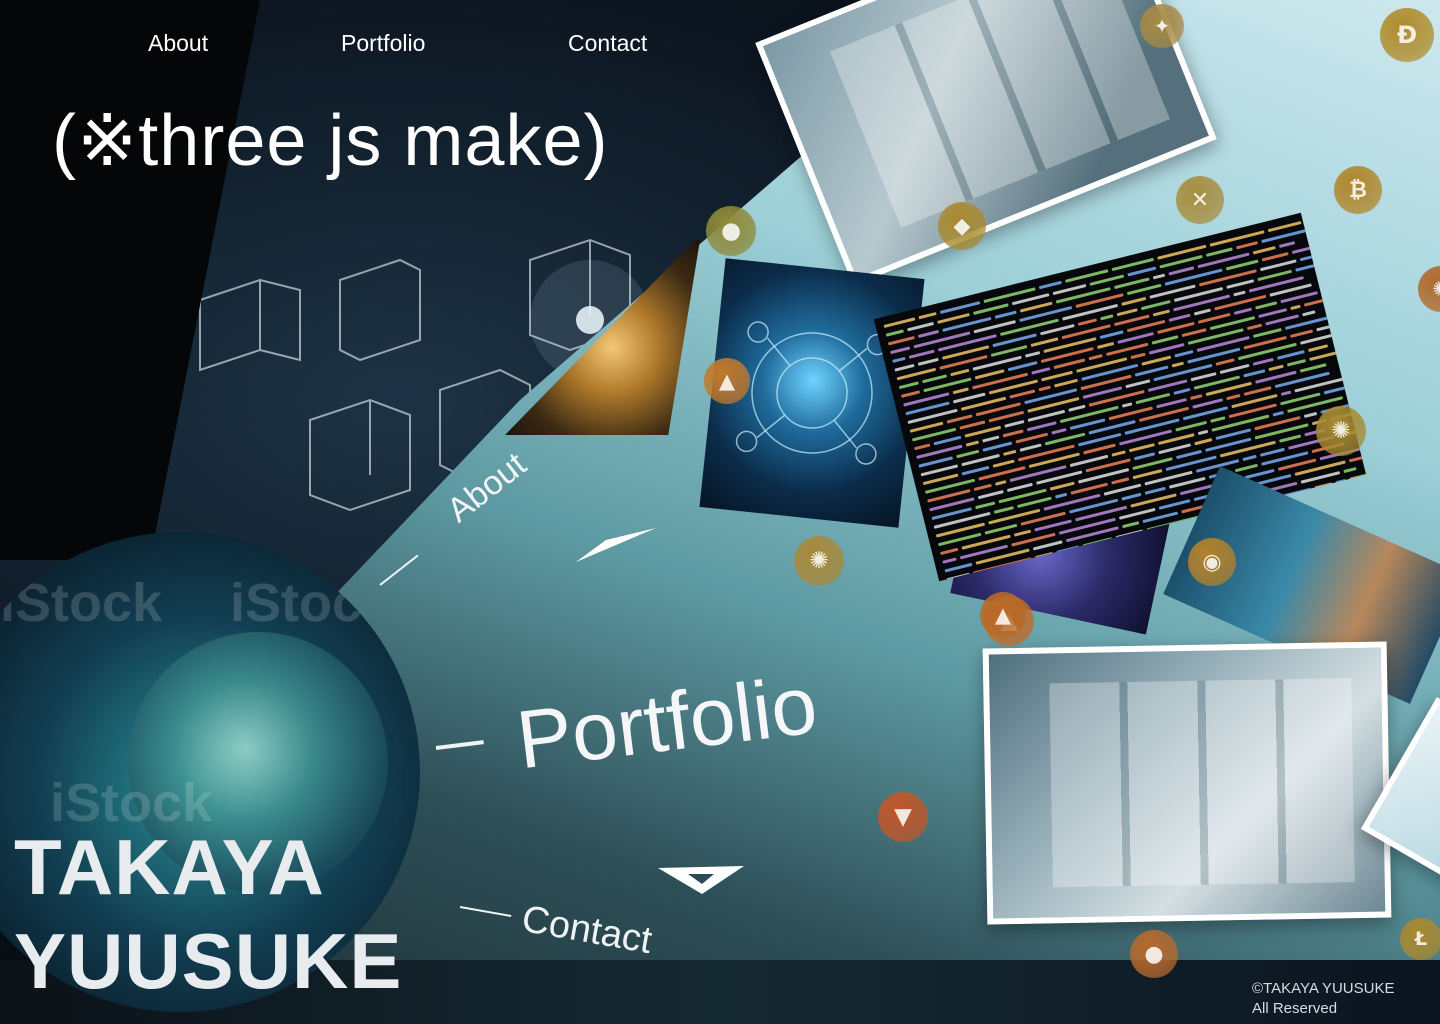  I want to click on nav-contact-link: Contact, so click(607, 43).